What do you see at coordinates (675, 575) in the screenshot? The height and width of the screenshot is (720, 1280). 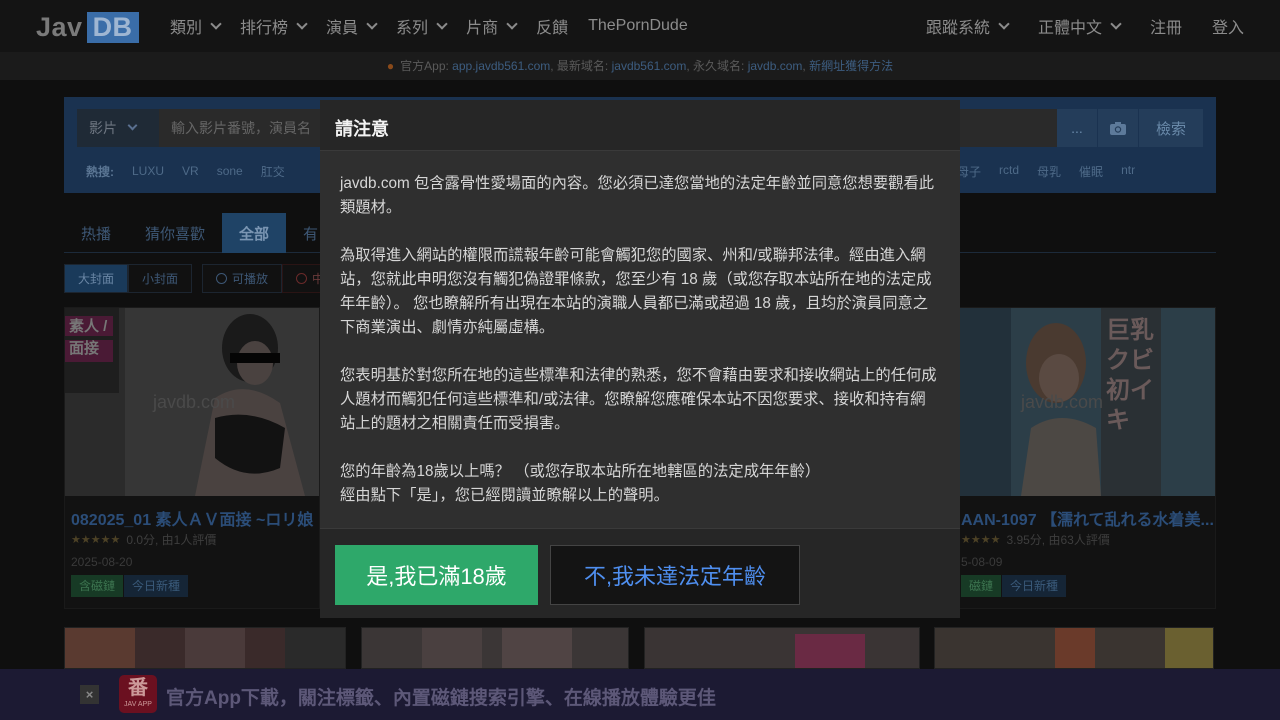 I see `deny-age-button: 不,我未達法定年齡` at bounding box center [675, 575].